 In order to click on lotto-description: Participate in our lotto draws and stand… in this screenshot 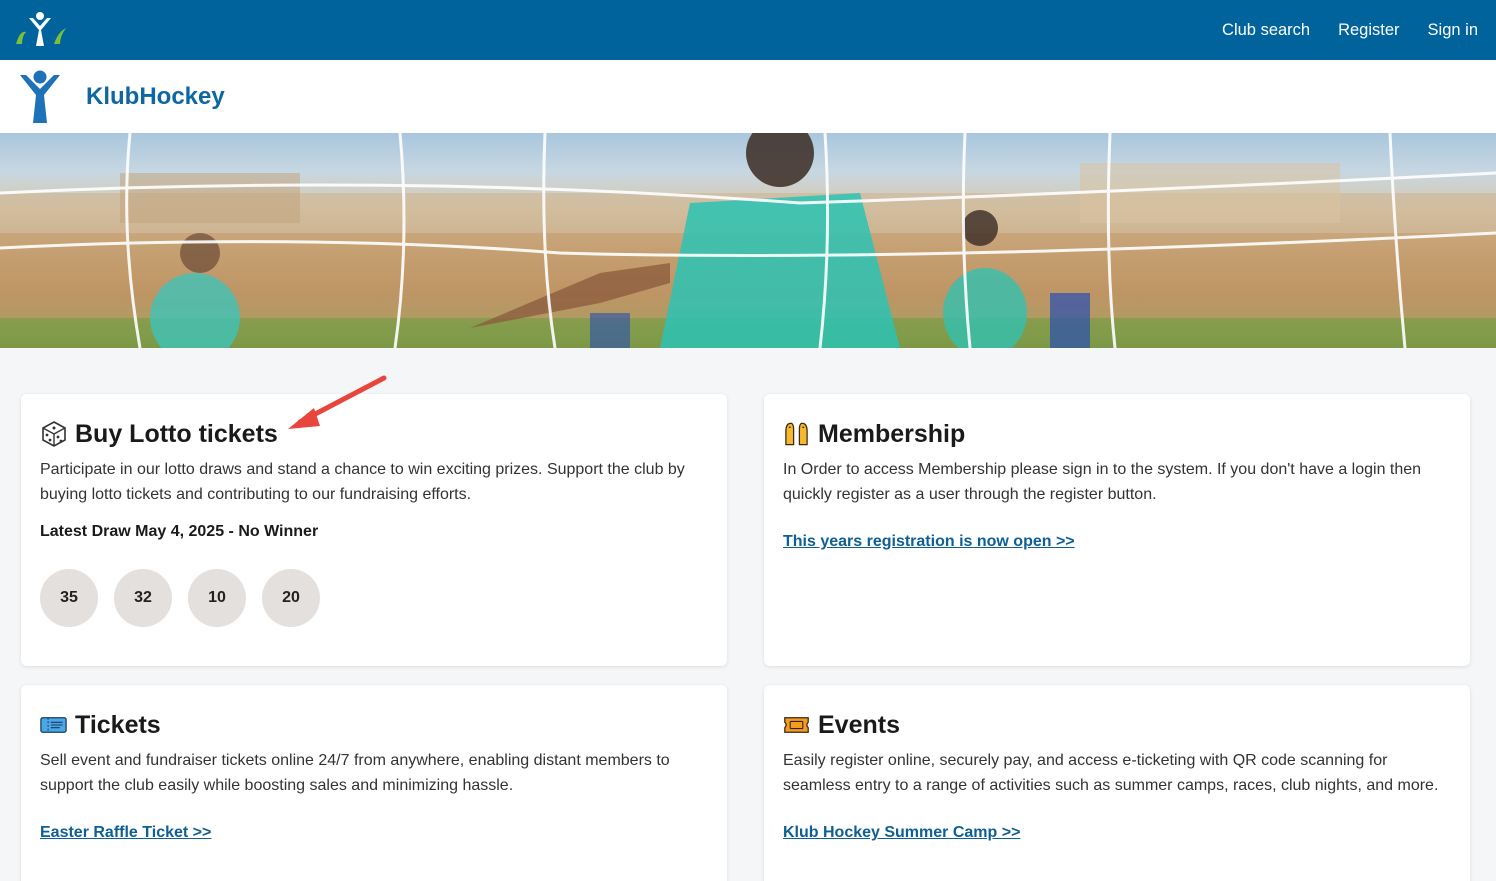, I will do `click(362, 482)`.